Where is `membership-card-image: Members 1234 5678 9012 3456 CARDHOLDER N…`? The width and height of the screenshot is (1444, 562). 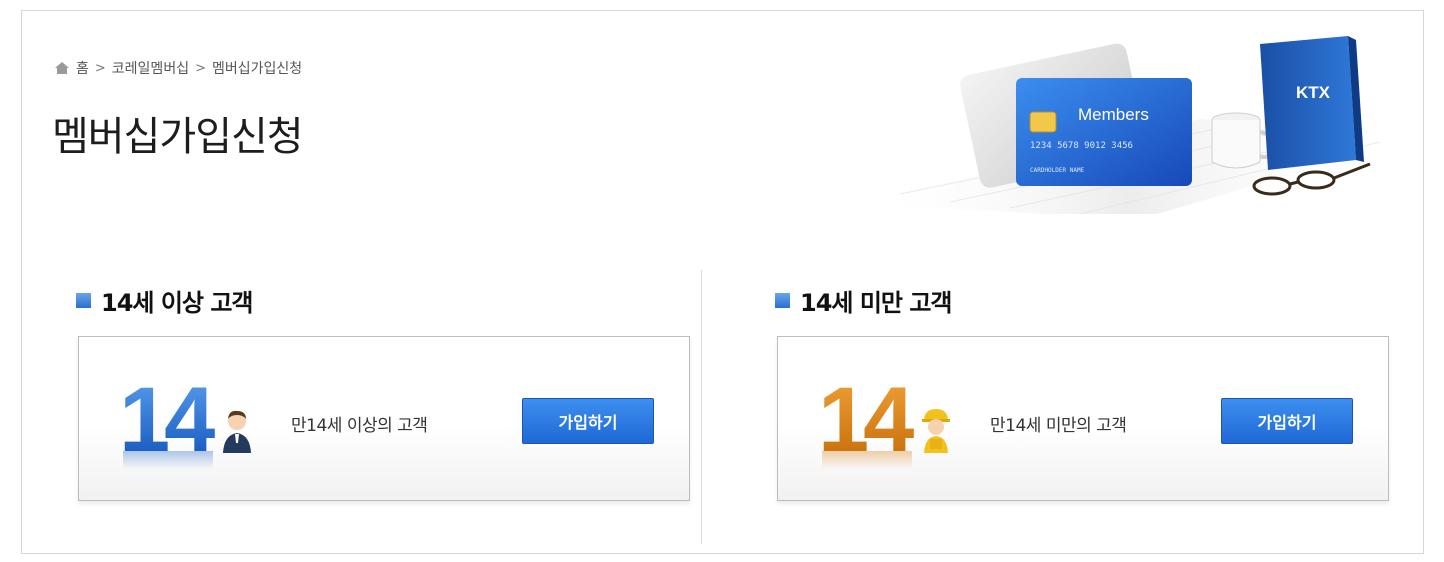 membership-card-image: Members 1234 5678 9012 3456 CARDHOLDER N… is located at coordinates (1104, 132).